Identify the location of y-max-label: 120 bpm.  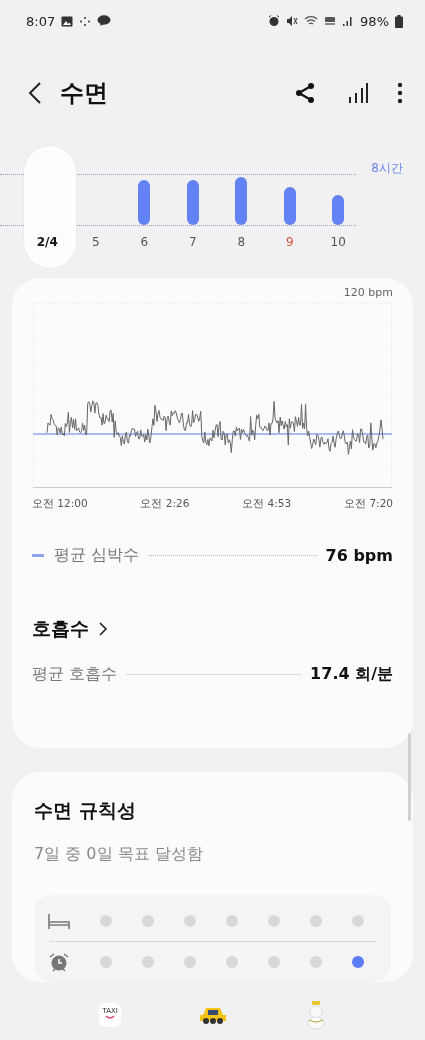
(368, 292).